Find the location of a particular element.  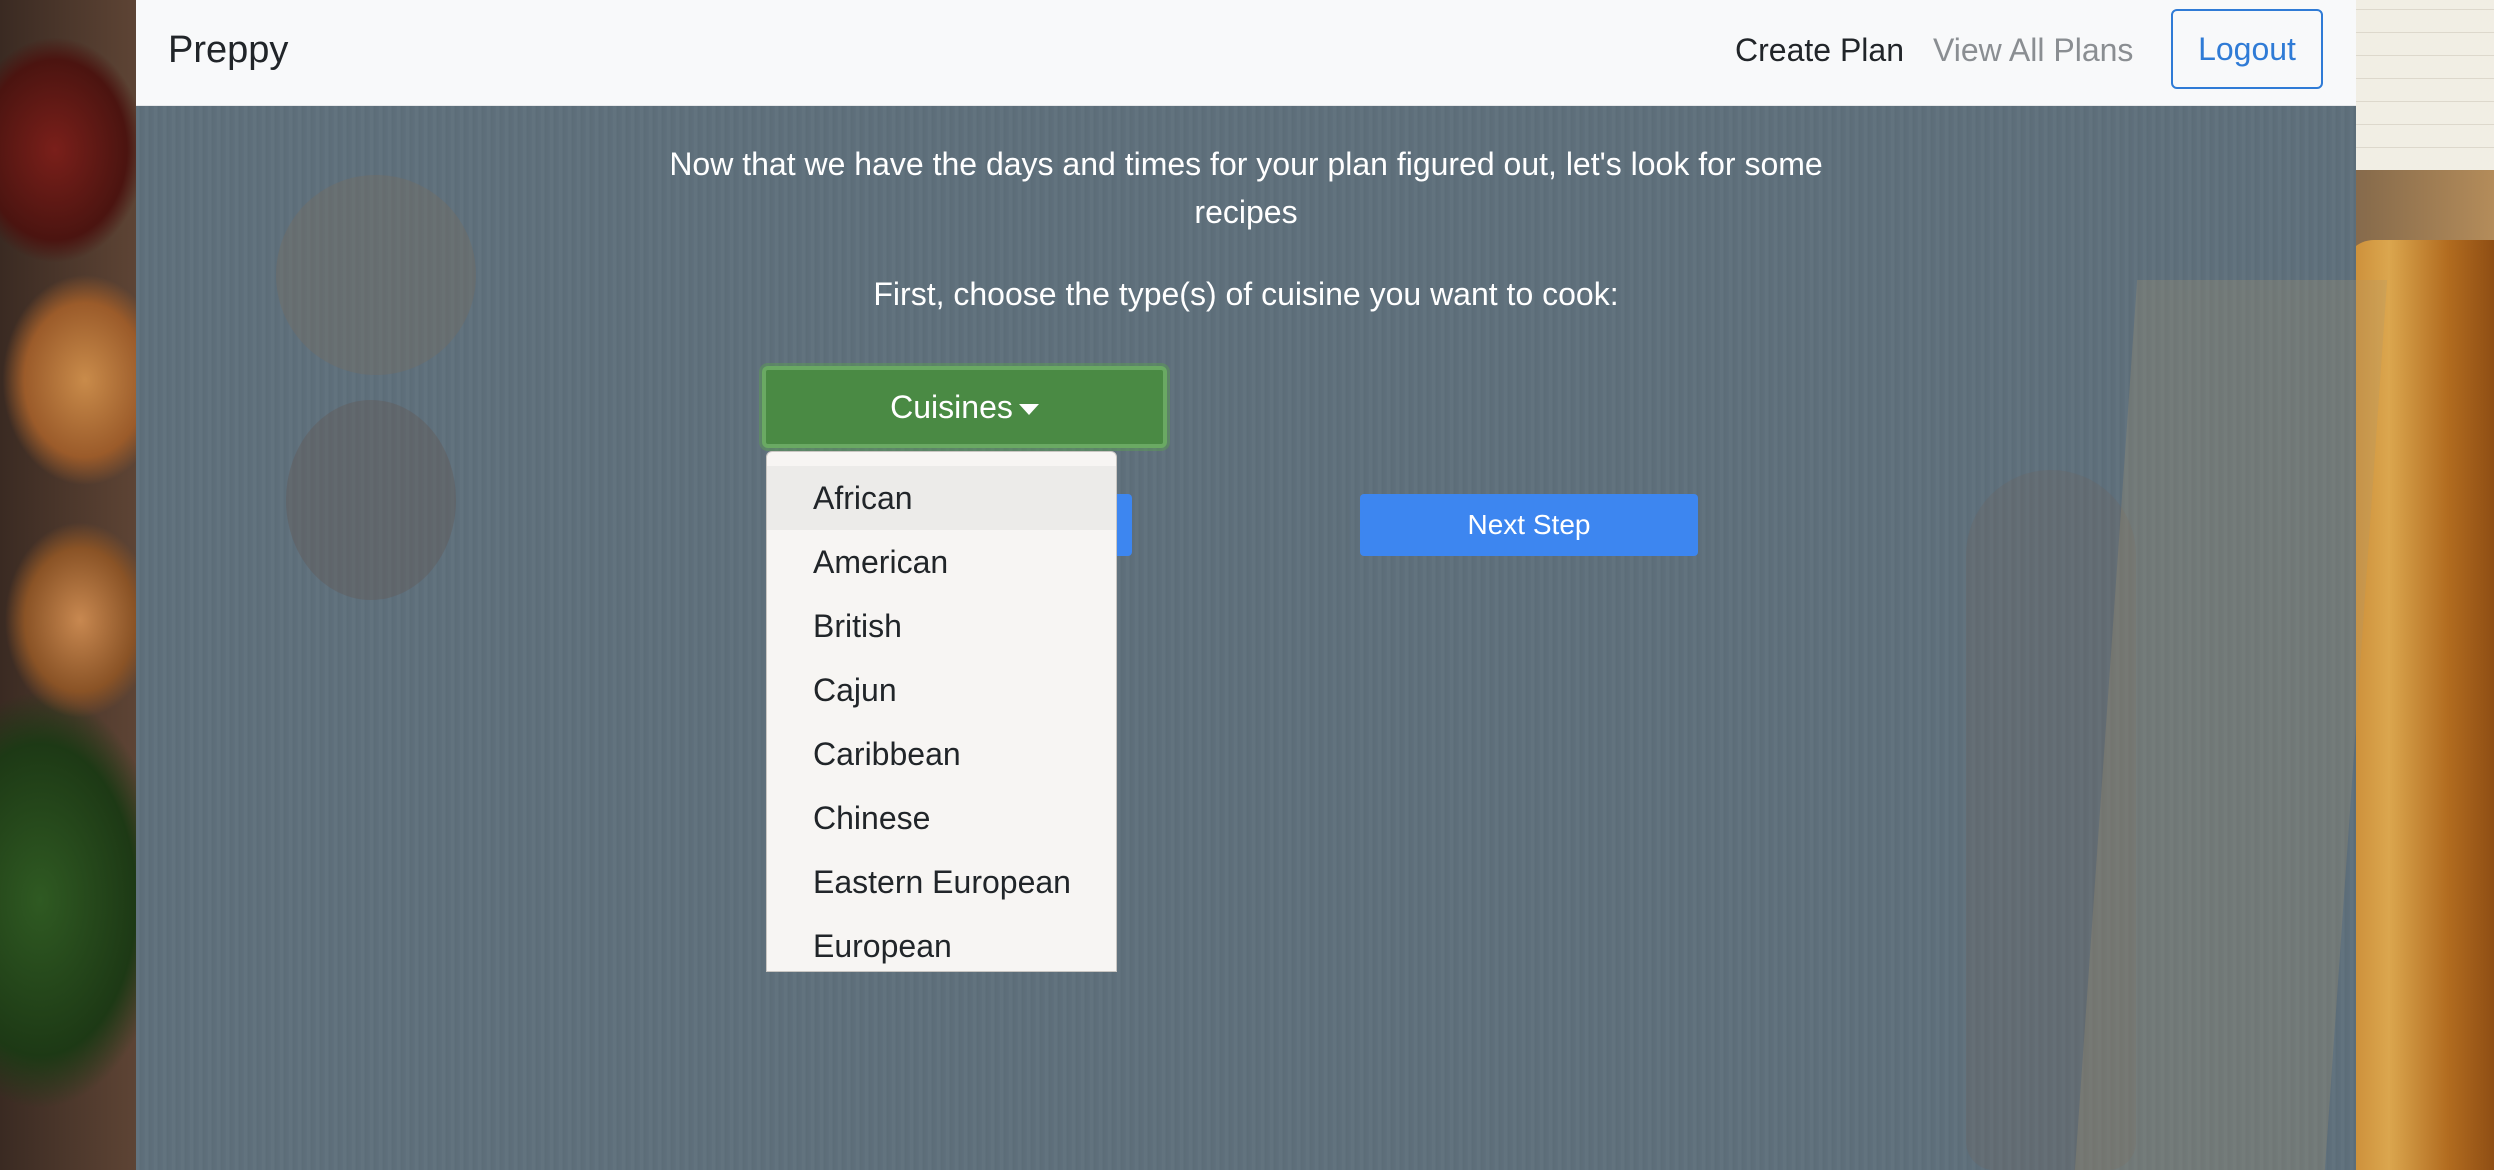

nav-create-plan: Create Plan is located at coordinates (1819, 50).